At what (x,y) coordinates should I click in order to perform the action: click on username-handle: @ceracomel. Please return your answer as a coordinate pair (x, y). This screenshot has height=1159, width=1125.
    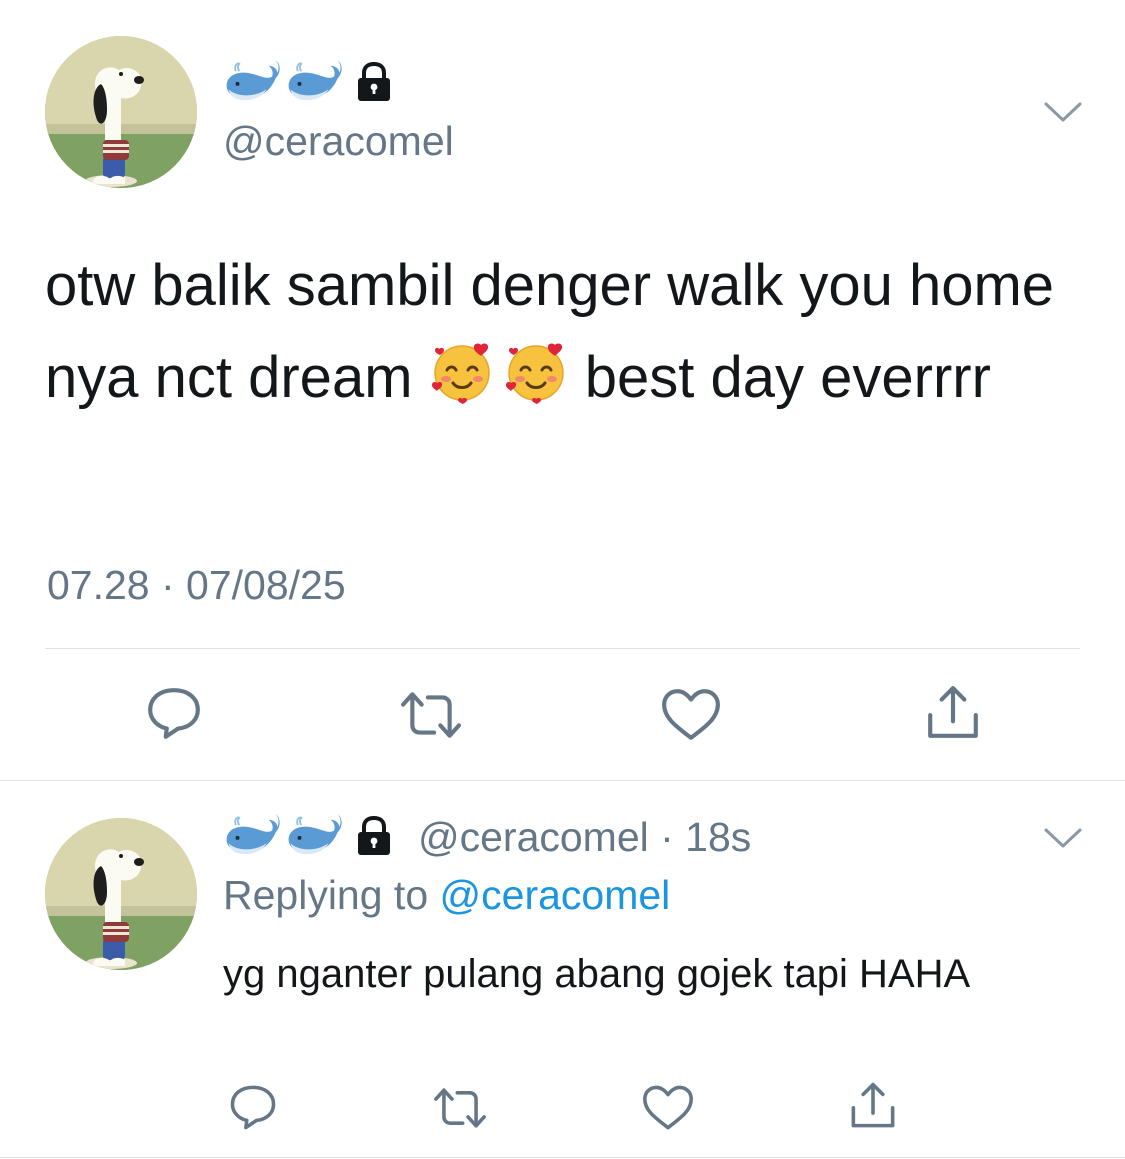
    Looking at the image, I should click on (338, 141).